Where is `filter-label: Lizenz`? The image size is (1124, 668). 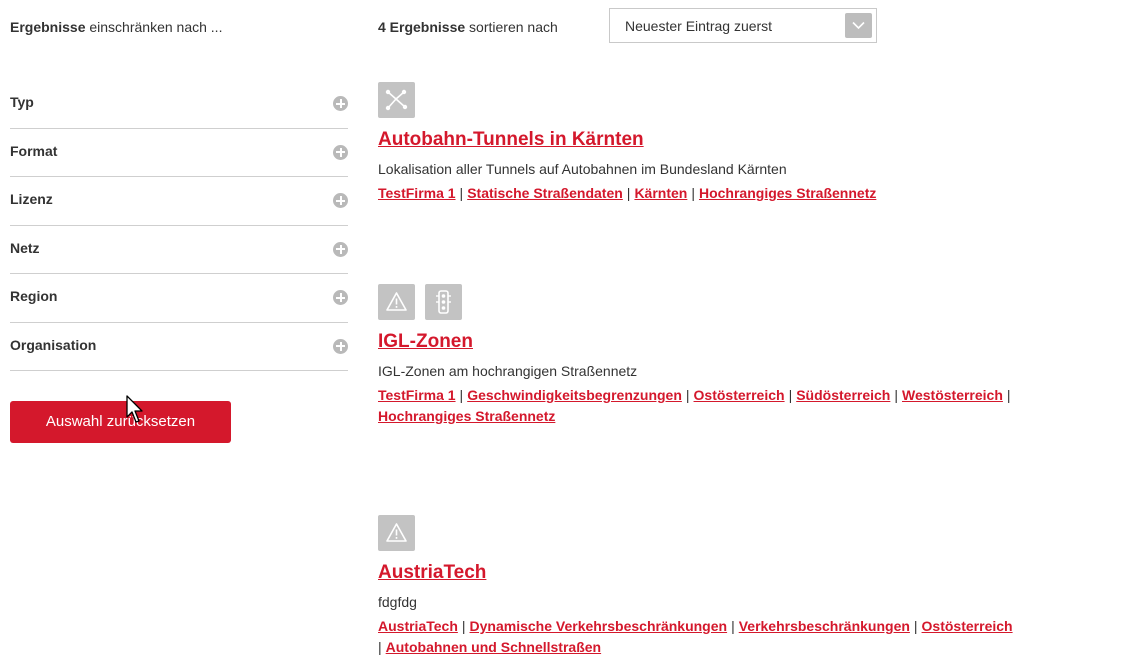
filter-label: Lizenz is located at coordinates (31, 199).